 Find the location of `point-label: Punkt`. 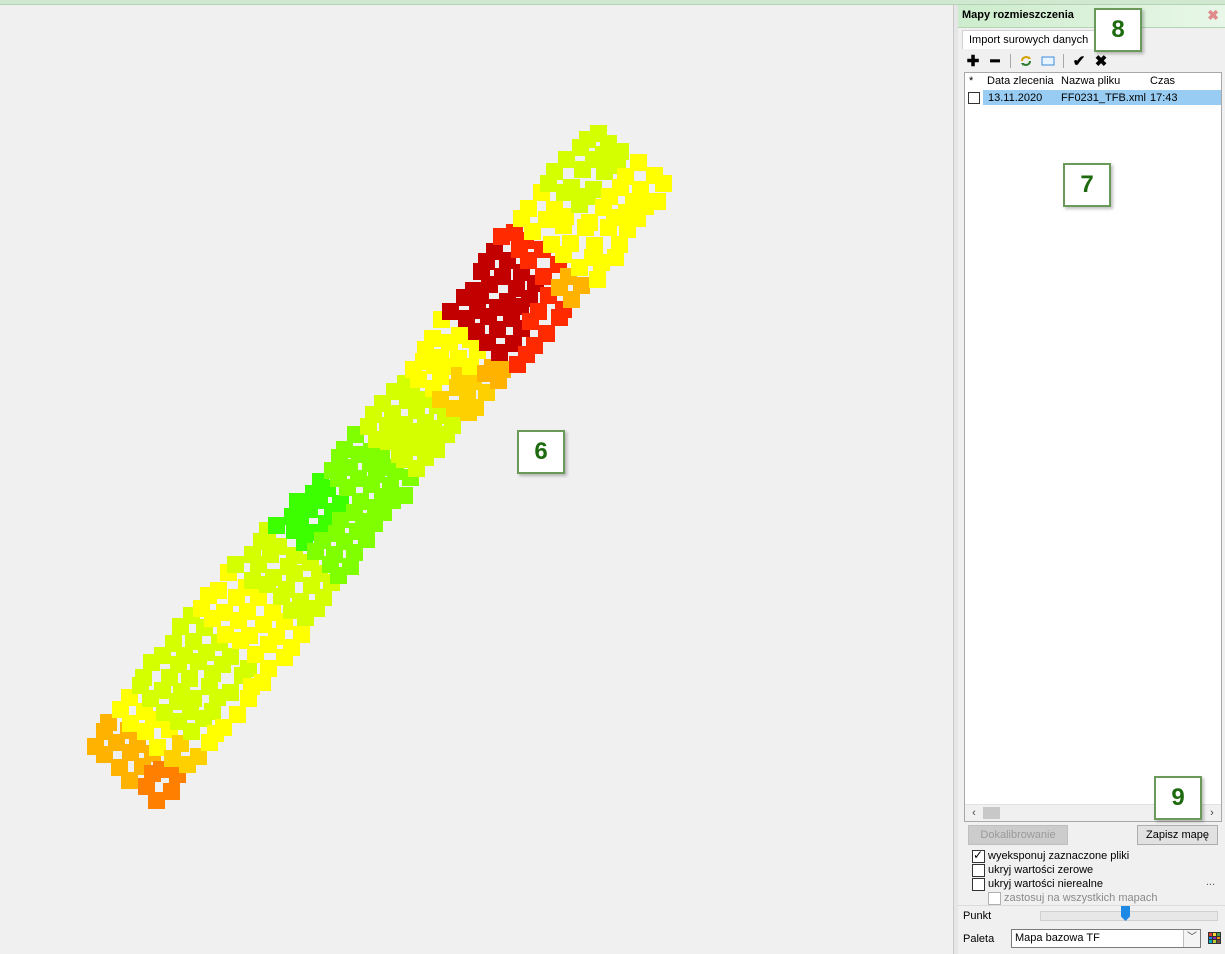

point-label: Punkt is located at coordinates (977, 916).